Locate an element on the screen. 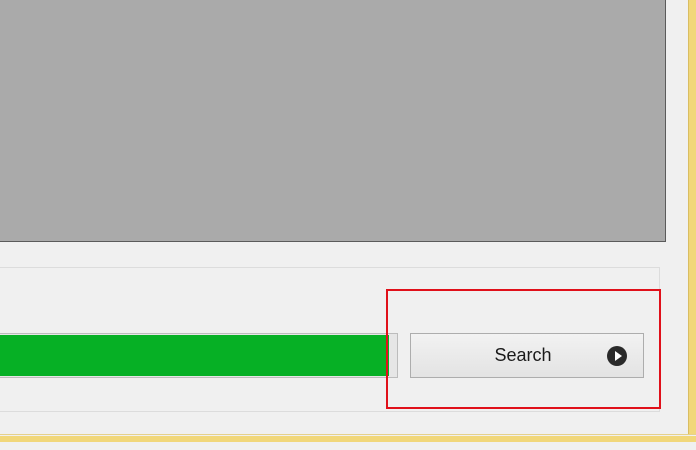 This screenshot has height=450, width=696. play-circle-icon is located at coordinates (617, 356).